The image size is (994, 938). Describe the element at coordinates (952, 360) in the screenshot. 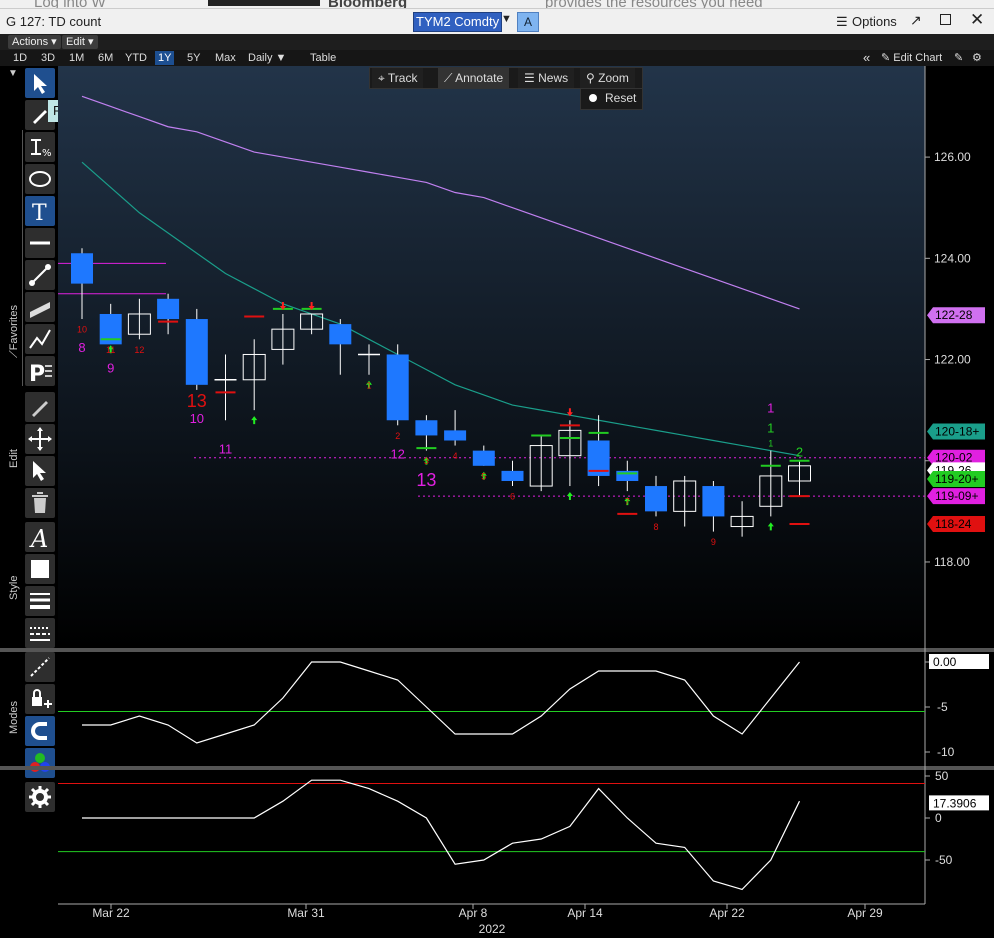

I see `price-tick-label: 122.00` at that location.